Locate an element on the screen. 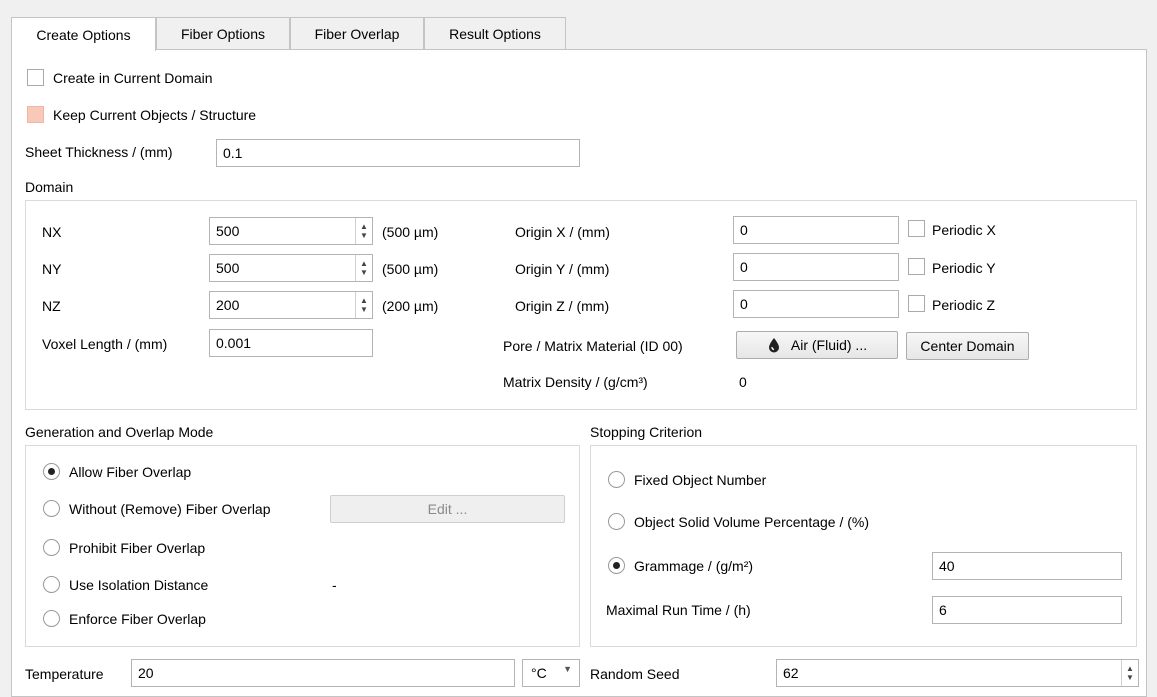 The height and width of the screenshot is (697, 1157). origin-z-input: 0 is located at coordinates (816, 304).